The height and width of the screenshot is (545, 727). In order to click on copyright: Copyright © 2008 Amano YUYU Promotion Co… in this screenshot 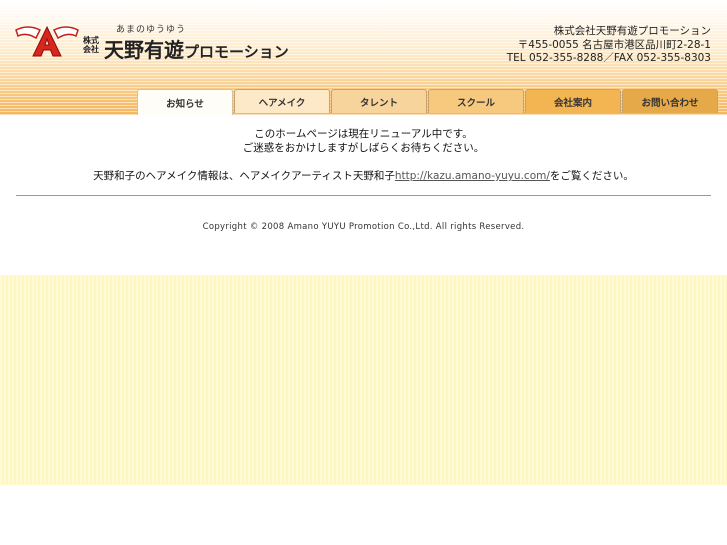, I will do `click(363, 227)`.